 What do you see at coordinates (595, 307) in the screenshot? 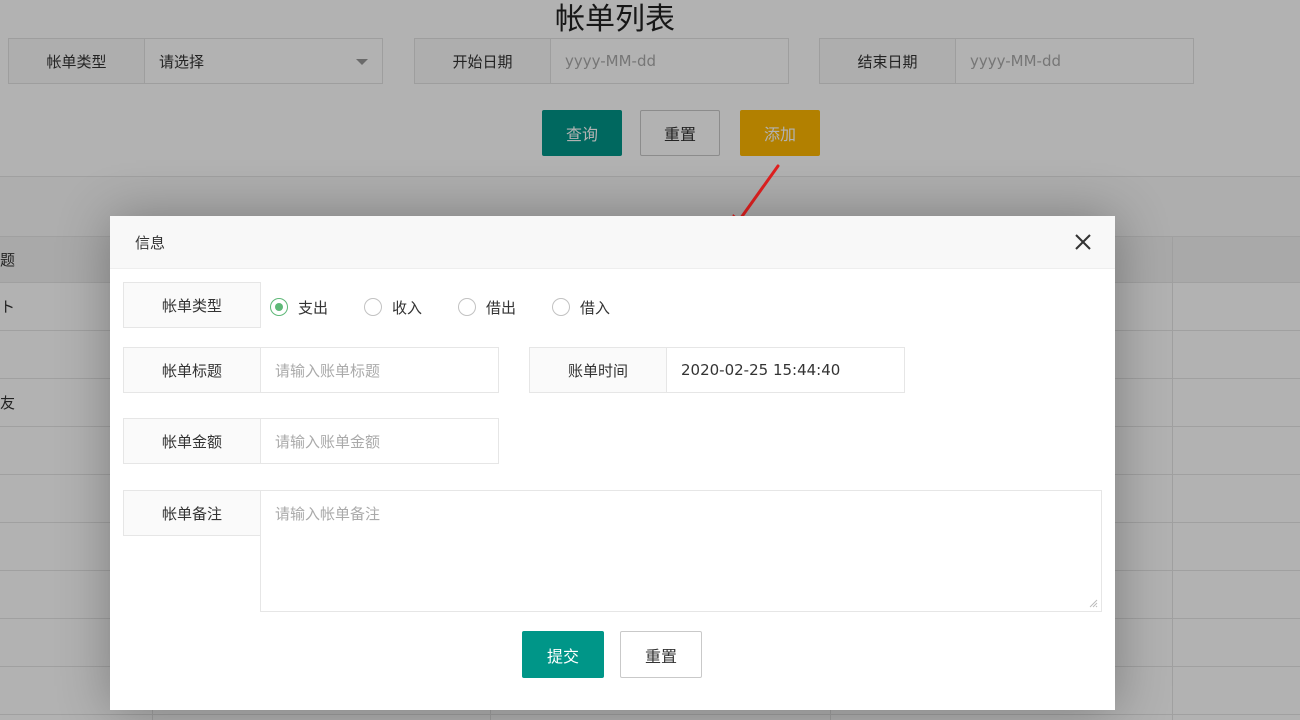
I see `radio-label: 借入` at bounding box center [595, 307].